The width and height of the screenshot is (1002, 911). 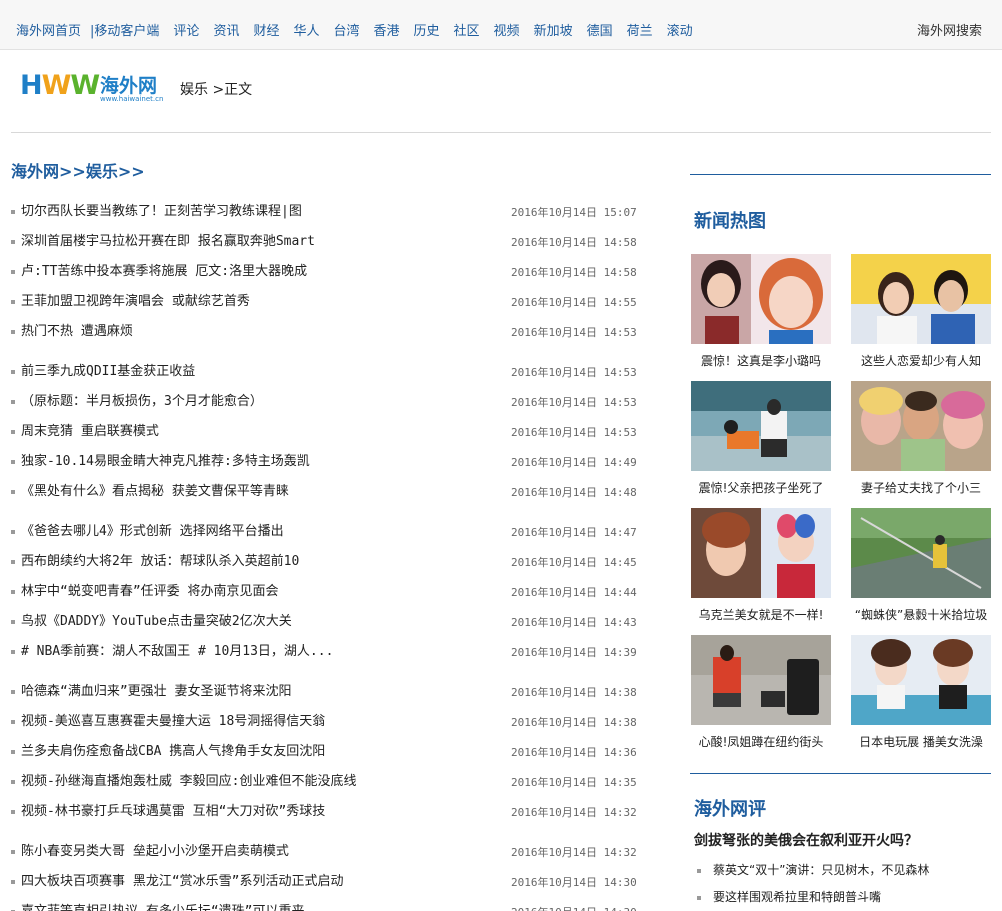 What do you see at coordinates (921, 487) in the screenshot?
I see `hot-photo-caption-4: 妻子给丈夫找了个小三` at bounding box center [921, 487].